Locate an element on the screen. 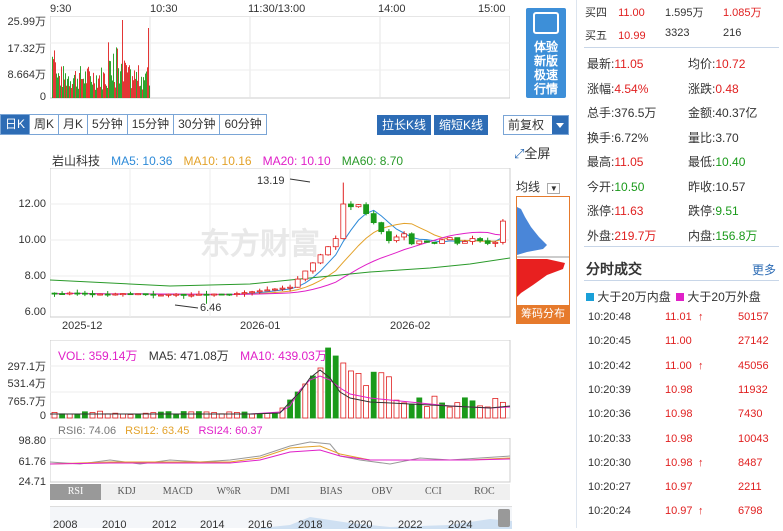 This screenshot has width=783, height=531. more-link: 更多 is located at coordinates (764, 269).